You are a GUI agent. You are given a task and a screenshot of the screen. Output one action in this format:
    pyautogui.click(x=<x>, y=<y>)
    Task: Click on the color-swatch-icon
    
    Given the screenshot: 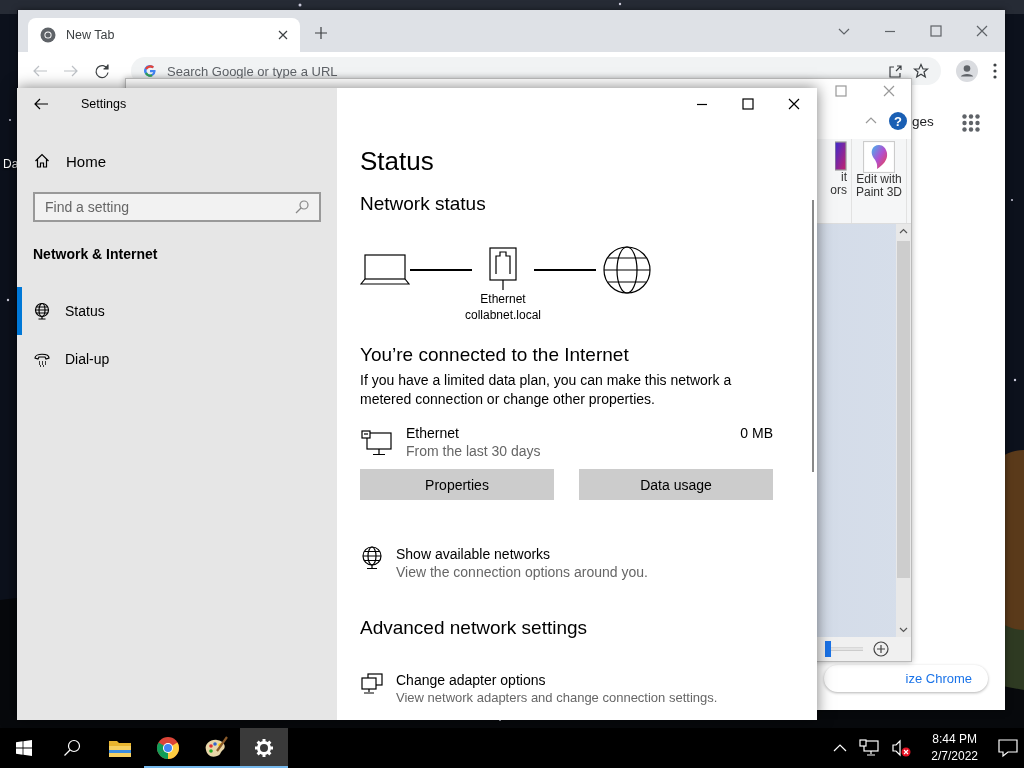 What is the action you would take?
    pyautogui.click(x=840, y=156)
    